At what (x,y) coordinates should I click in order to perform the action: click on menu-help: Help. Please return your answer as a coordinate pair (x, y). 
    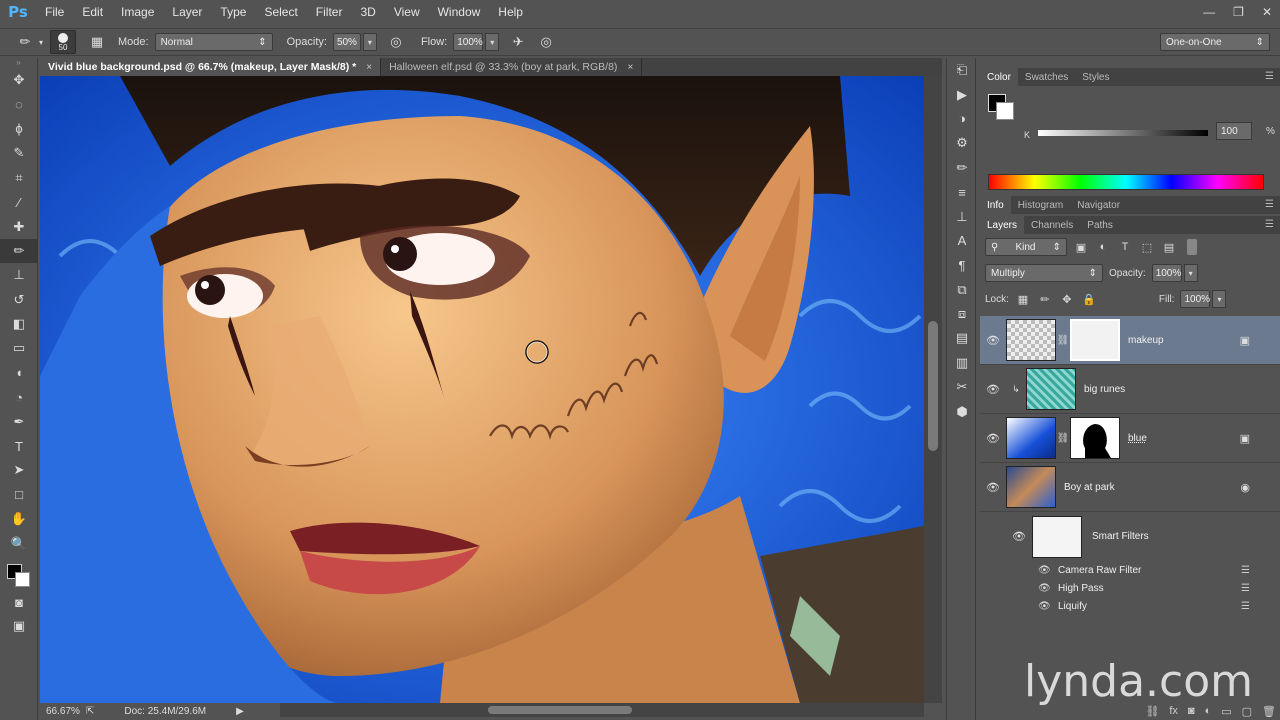
    Looking at the image, I should click on (510, 12).